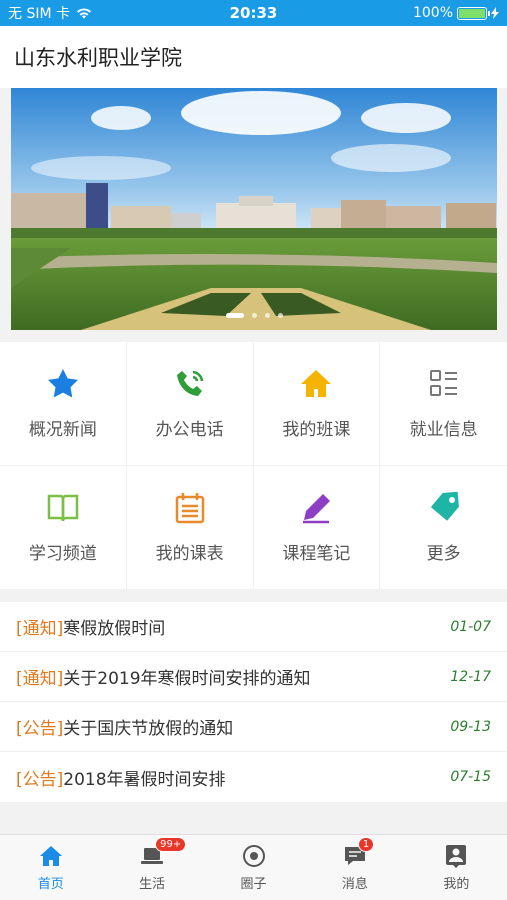  I want to click on battery-icon, so click(473, 13).